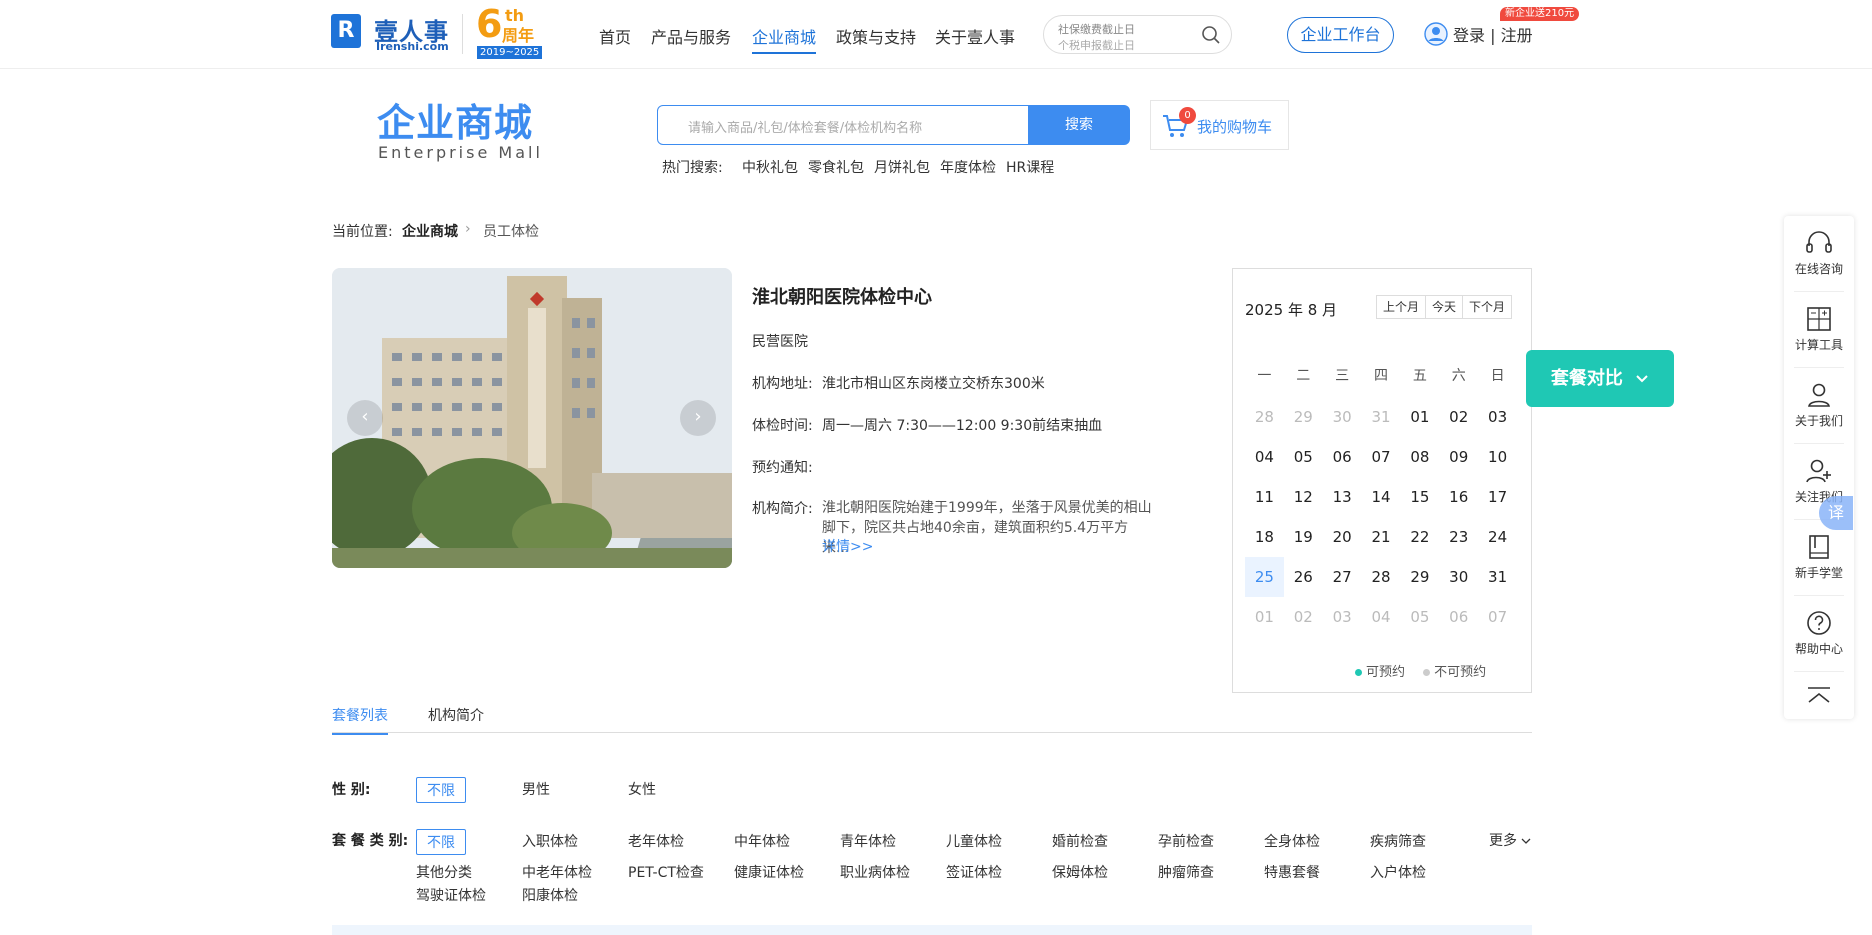 Image resolution: width=1872 pixels, height=935 pixels. What do you see at coordinates (1264, 577) in the screenshot?
I see `calendar-day-today: 25` at bounding box center [1264, 577].